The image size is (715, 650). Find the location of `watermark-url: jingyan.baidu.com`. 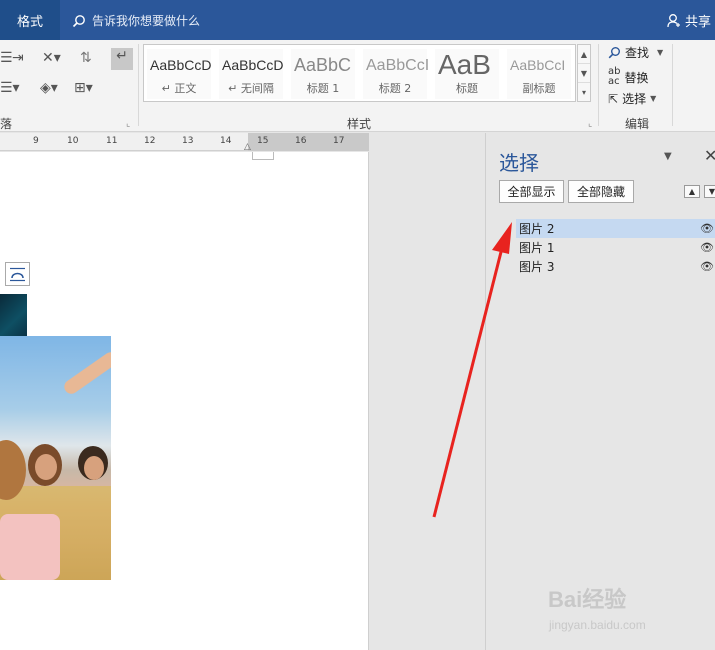

watermark-url: jingyan.baidu.com is located at coordinates (597, 625).